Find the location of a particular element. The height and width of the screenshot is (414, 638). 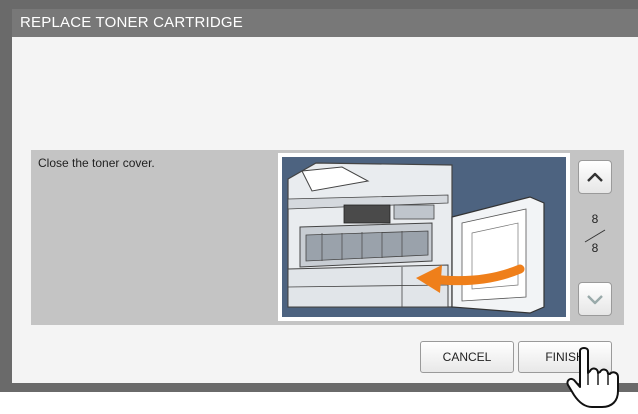

chevron-down-icon is located at coordinates (595, 300).